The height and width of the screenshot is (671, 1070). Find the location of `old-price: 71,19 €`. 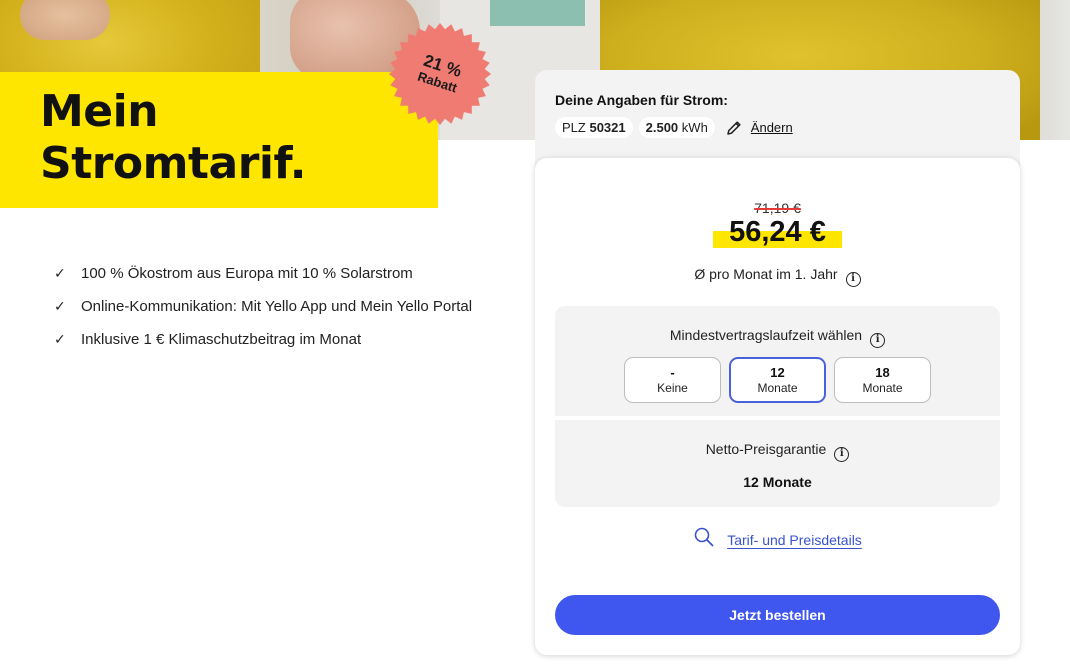

old-price: 71,19 € is located at coordinates (777, 208).